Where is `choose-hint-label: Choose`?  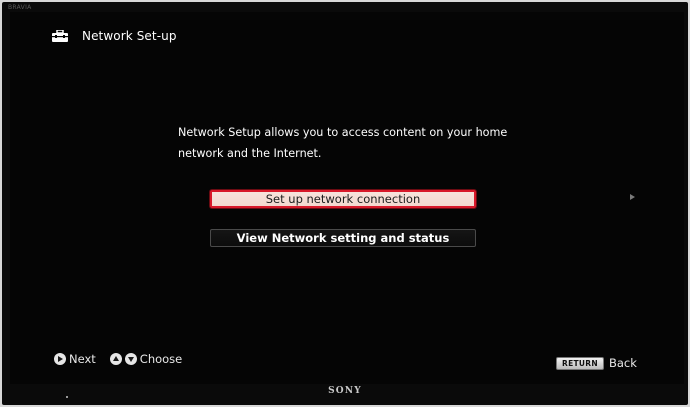
choose-hint-label: Choose is located at coordinates (161, 359).